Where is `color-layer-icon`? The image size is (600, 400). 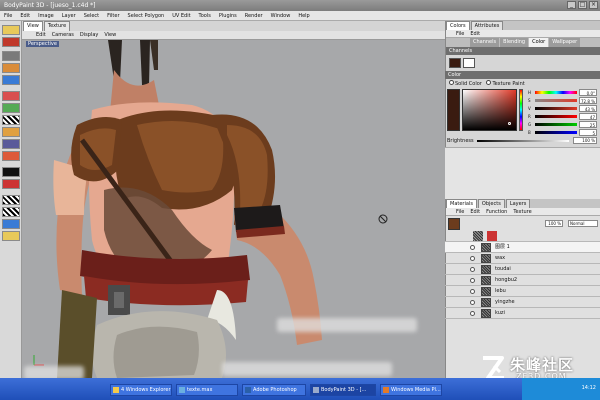
color-layer-icon is located at coordinates (492, 236).